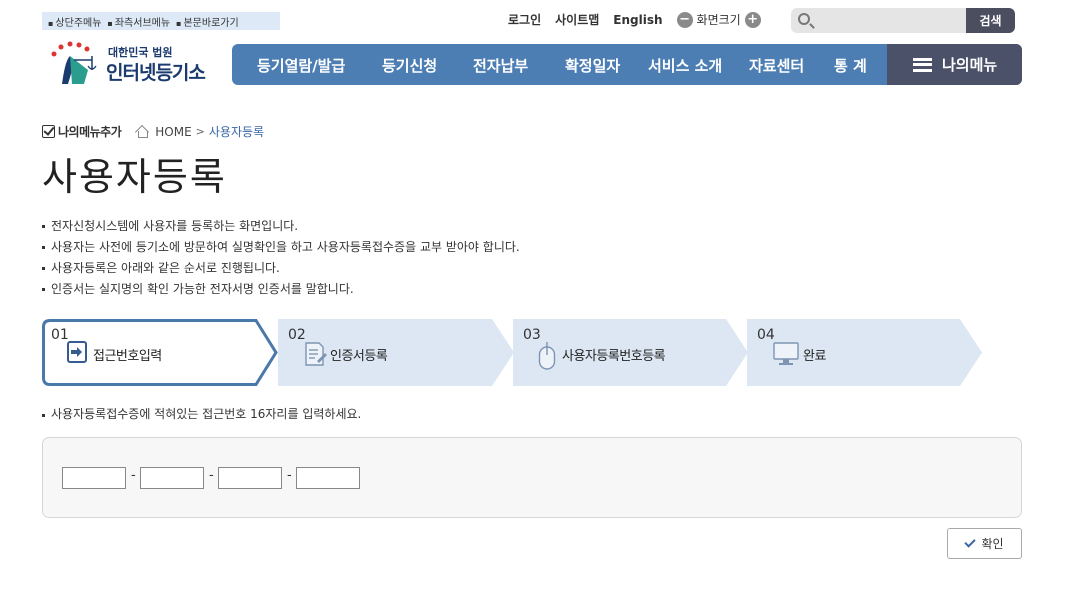 The image size is (1074, 591). I want to click on confirm-label: 확인, so click(992, 544).